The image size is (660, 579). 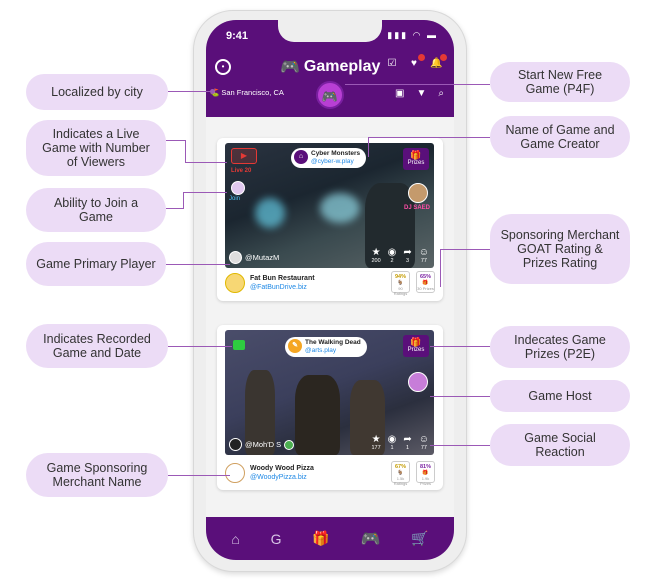 I want to click on callout-name-creator: Name of Game and Game Creator, so click(x=560, y=137).